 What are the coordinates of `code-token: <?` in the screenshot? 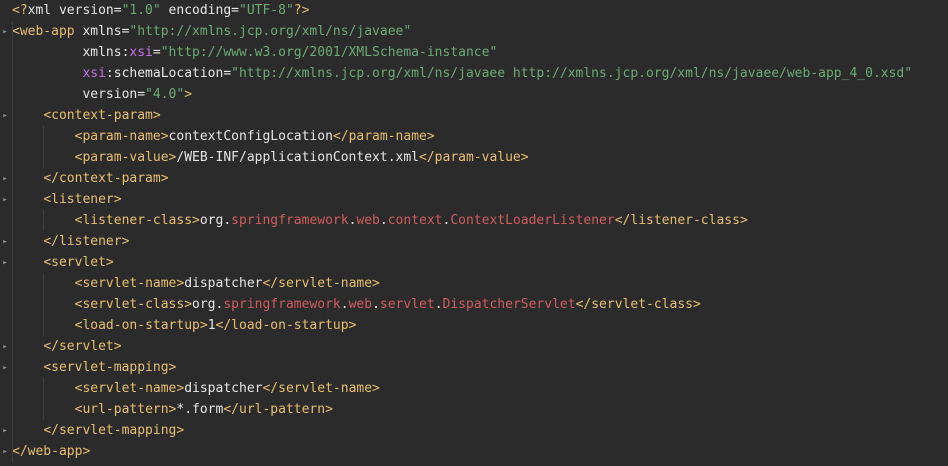 It's located at (20, 10).